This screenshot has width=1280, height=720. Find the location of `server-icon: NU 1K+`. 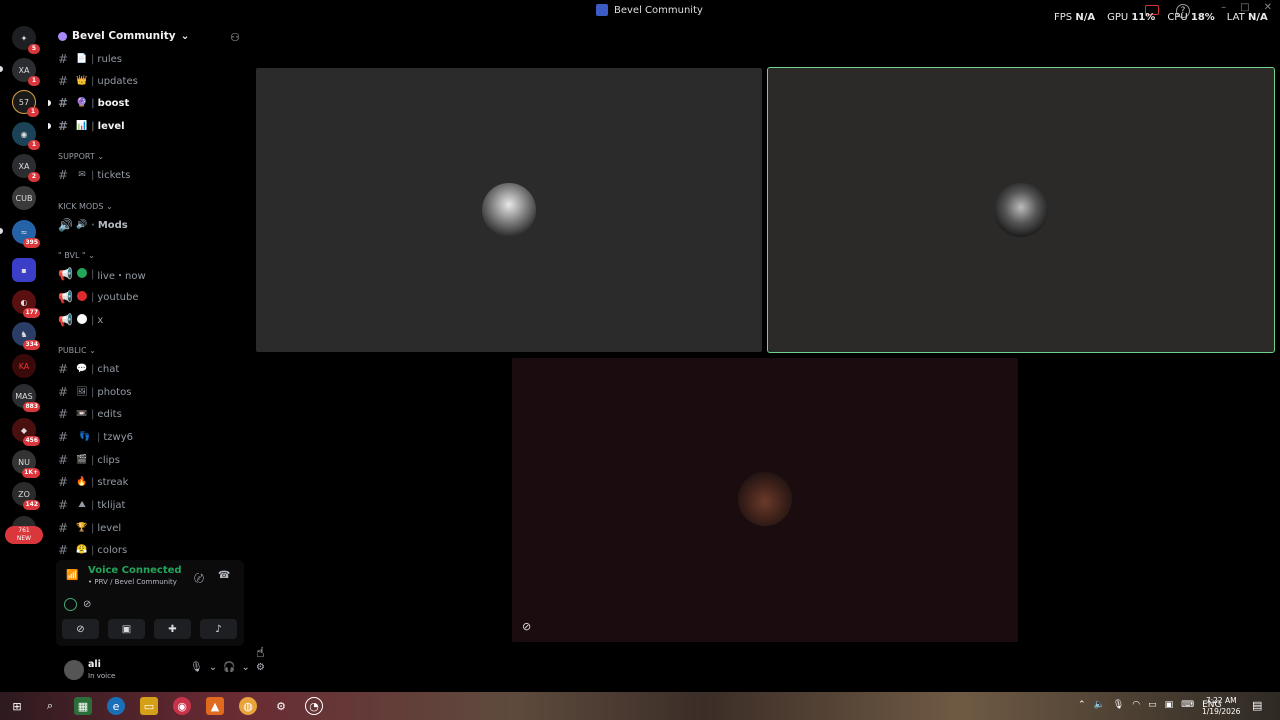

server-icon: NU 1K+ is located at coordinates (26, 464).